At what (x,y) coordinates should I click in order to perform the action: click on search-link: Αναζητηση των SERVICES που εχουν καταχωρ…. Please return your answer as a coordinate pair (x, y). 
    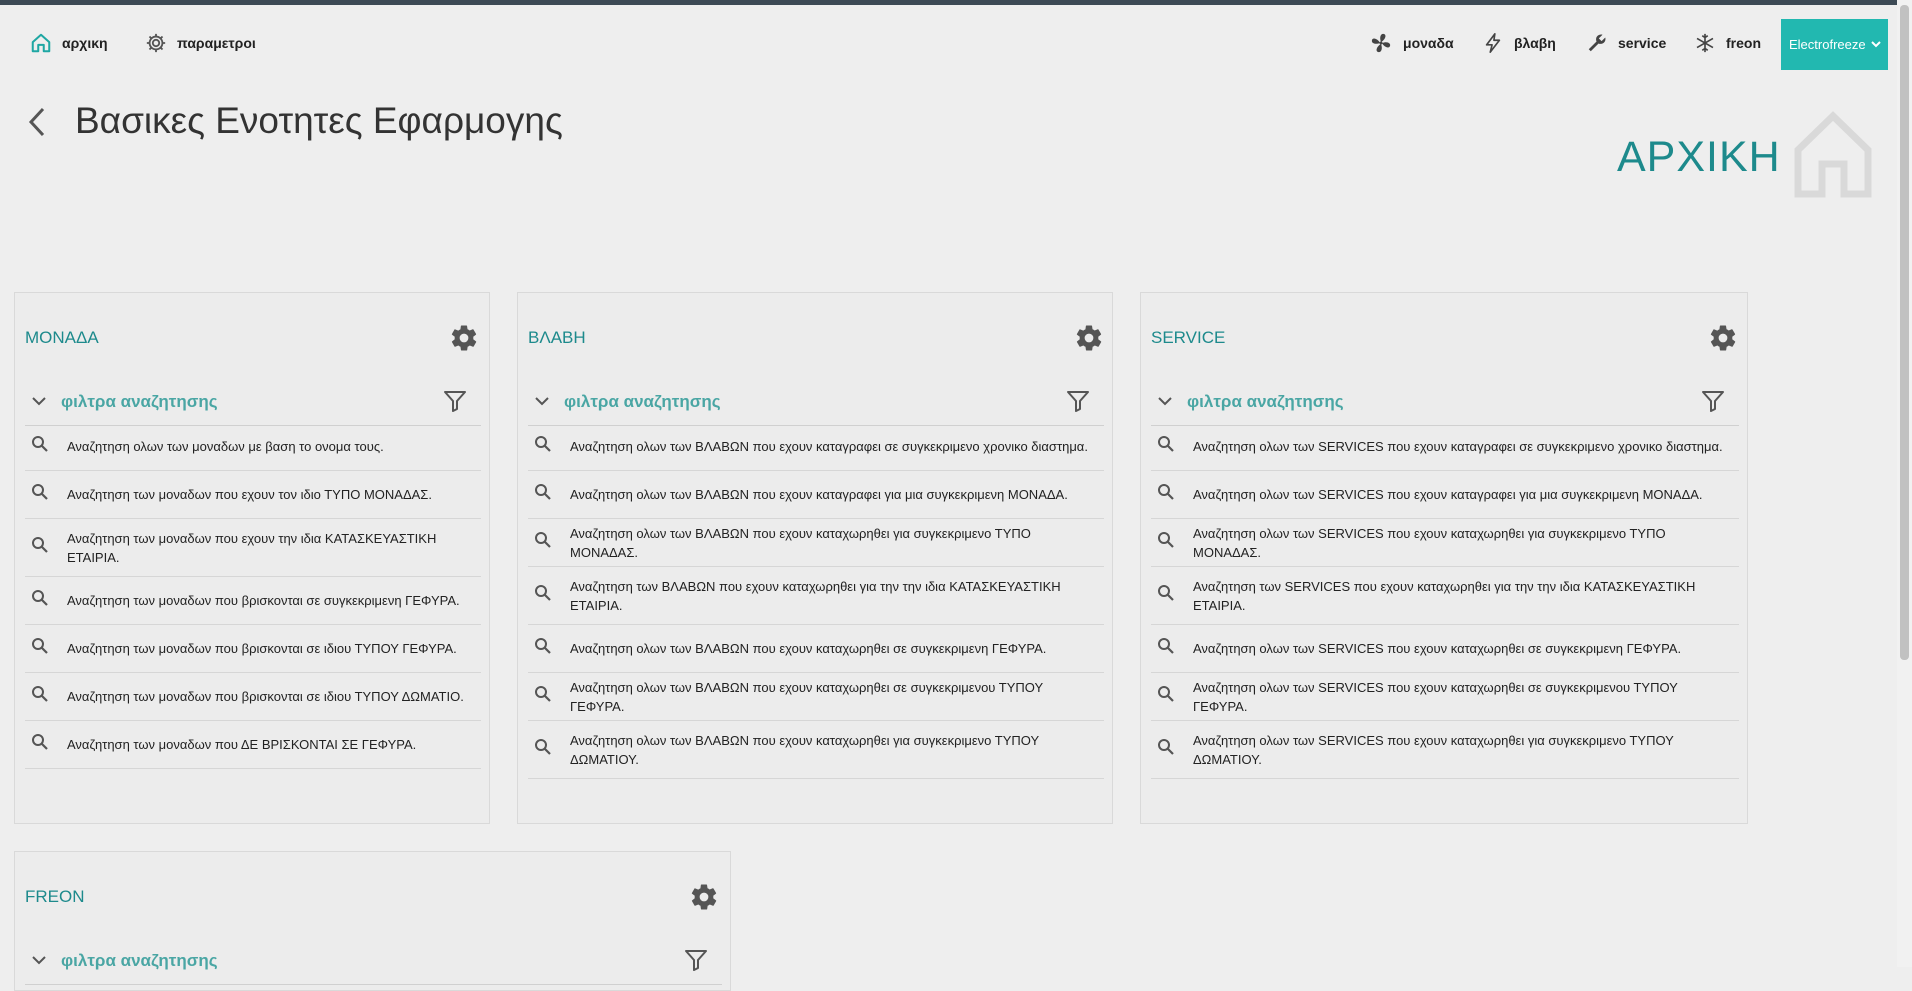
    Looking at the image, I should click on (1445, 596).